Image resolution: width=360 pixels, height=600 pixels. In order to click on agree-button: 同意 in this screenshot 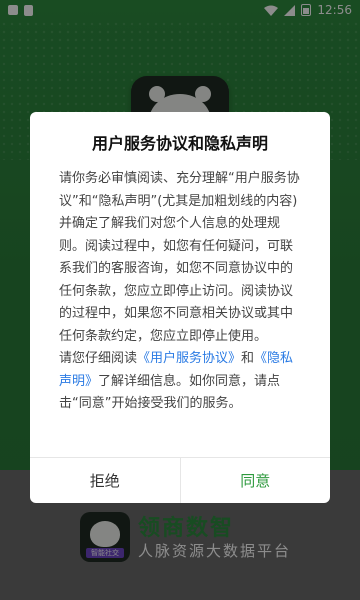, I will do `click(256, 480)`.